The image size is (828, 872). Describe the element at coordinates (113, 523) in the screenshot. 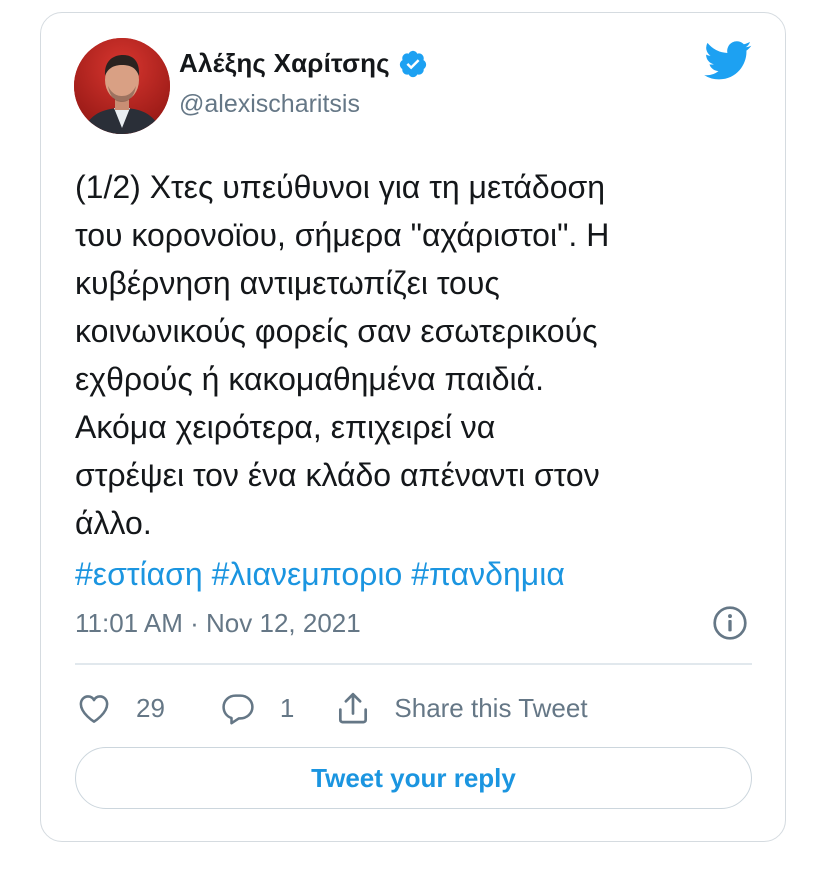

I see `tweet-text-line: άλλο.` at that location.